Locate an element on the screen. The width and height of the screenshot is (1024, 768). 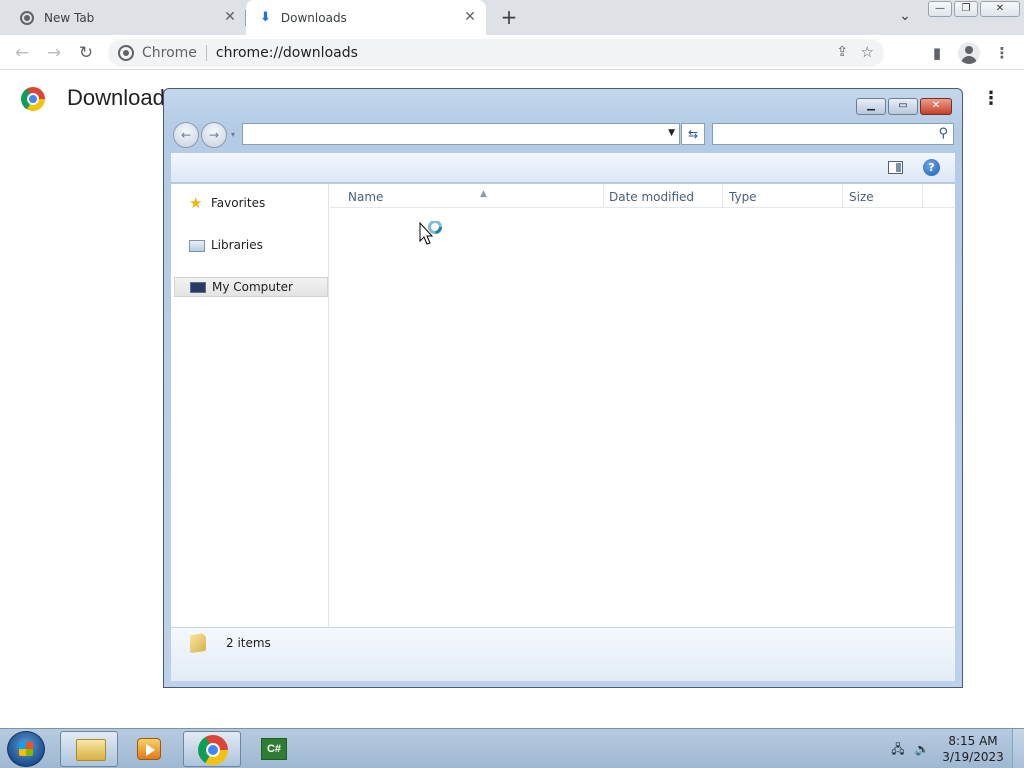
busy-cursor-icon is located at coordinates (430, 233).